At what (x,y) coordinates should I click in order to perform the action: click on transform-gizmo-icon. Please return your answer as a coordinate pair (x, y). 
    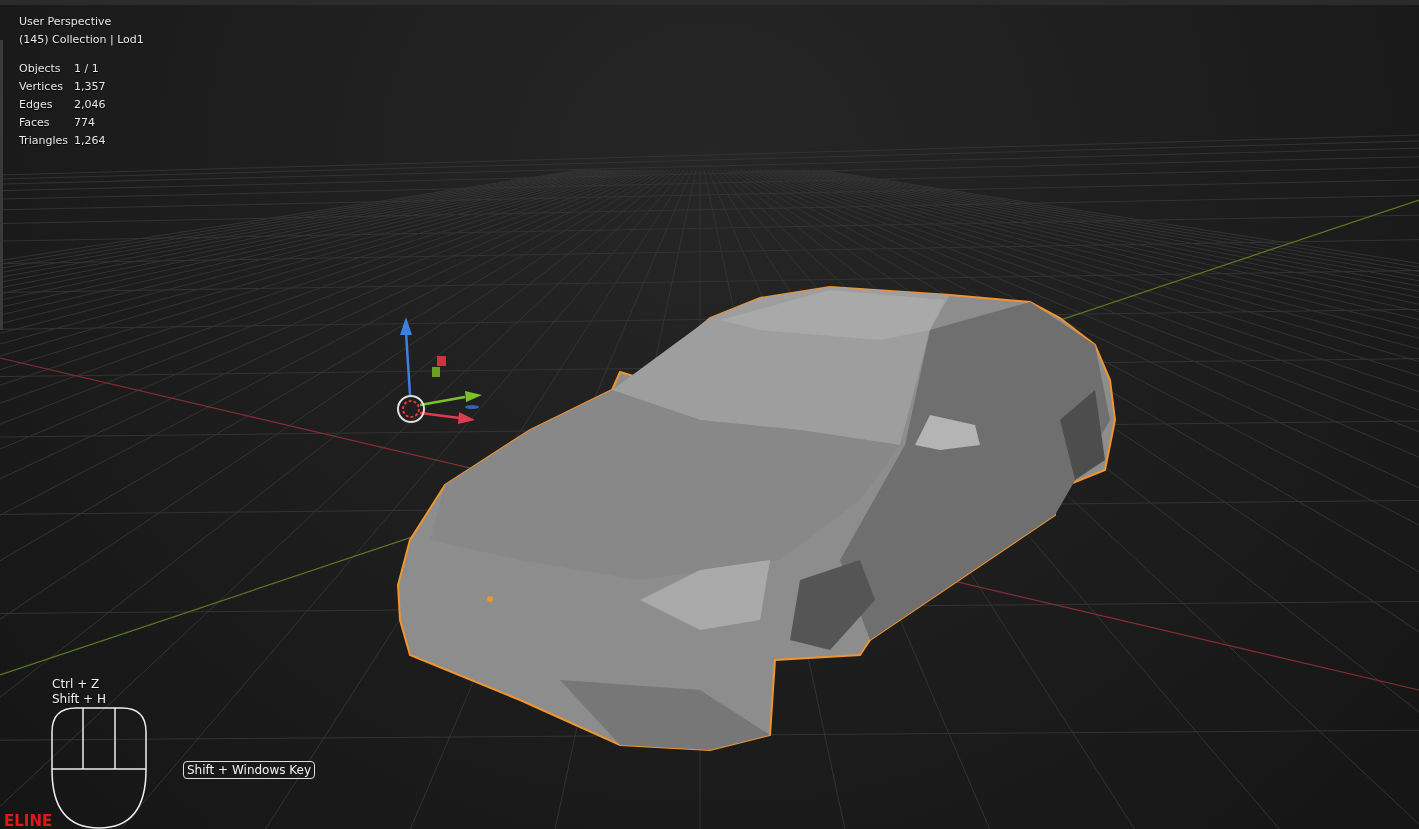
    Looking at the image, I should click on (439, 370).